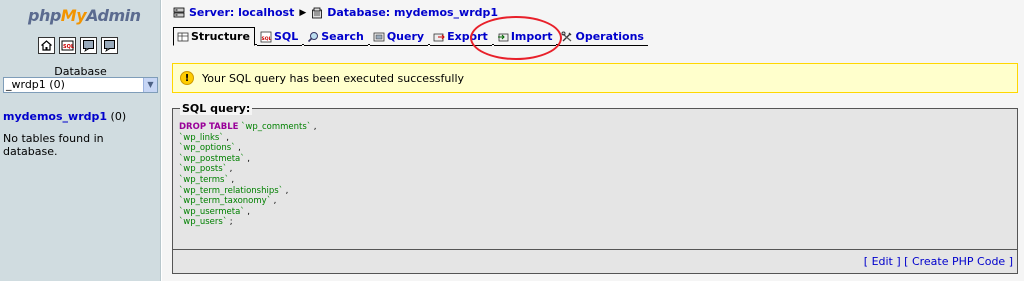 The height and width of the screenshot is (281, 1024). I want to click on sql-identifier: `wp_comments`, so click(276, 127).